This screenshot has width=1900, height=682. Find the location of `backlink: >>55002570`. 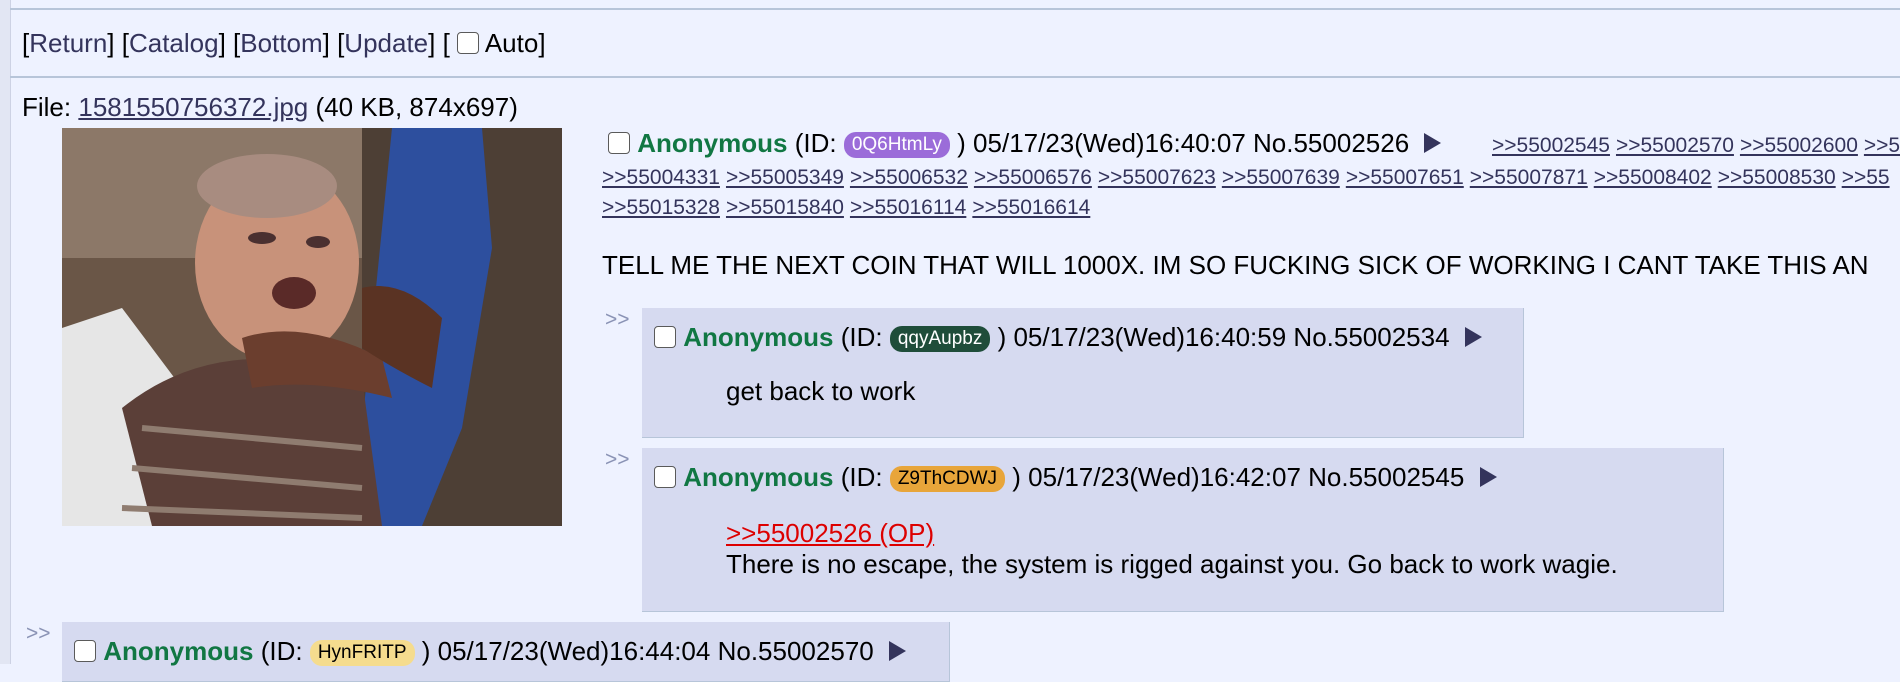

backlink: >>55002570 is located at coordinates (1675, 145).